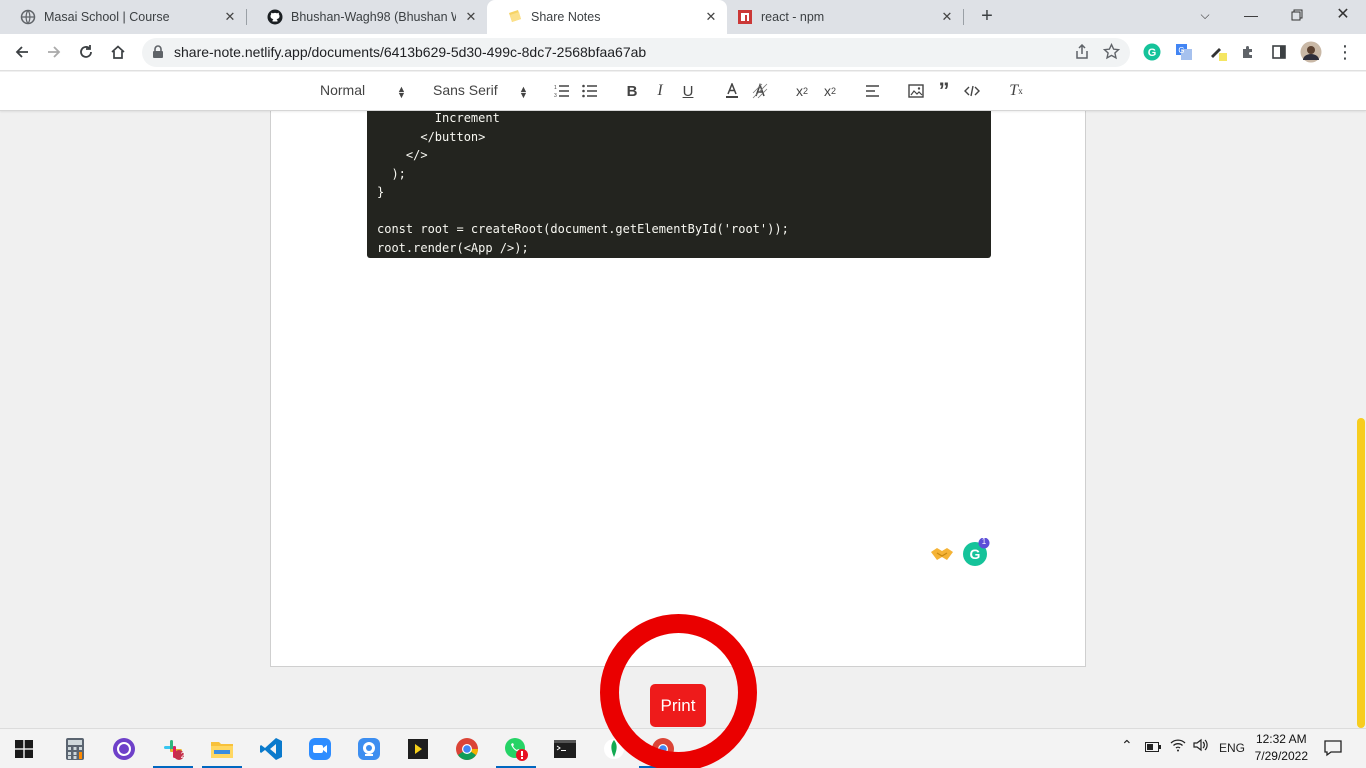  Describe the element at coordinates (381, 192) in the screenshot. I see `code-line: }` at that location.